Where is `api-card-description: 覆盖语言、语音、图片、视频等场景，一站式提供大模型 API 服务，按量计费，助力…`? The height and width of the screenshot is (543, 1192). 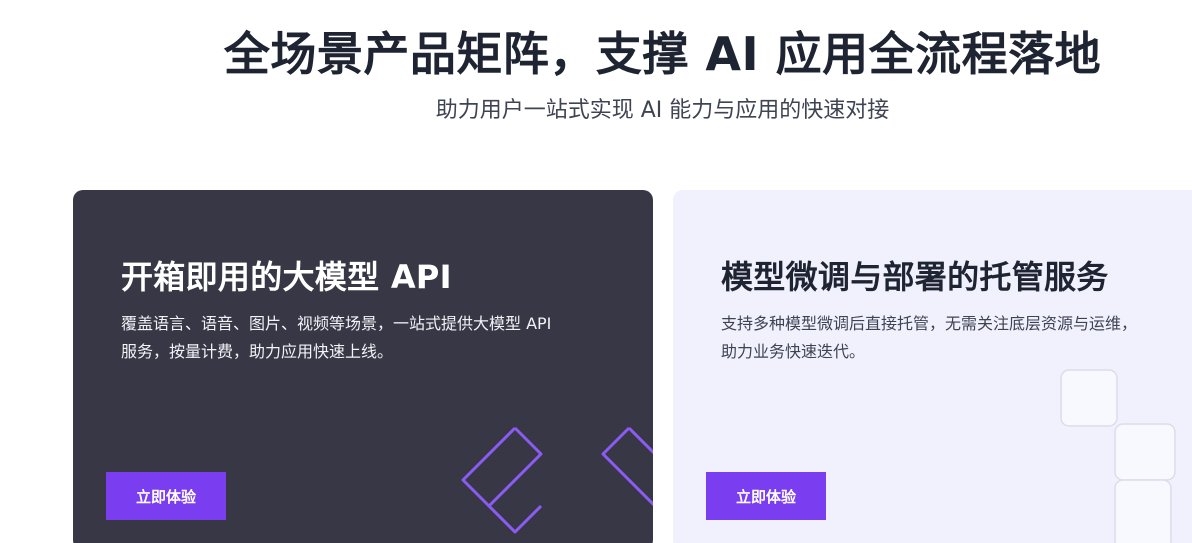
api-card-description: 覆盖语言、语音、图片、视频等场景，一站式提供大模型 API 服务，按量计费，助力… is located at coordinates (336, 338).